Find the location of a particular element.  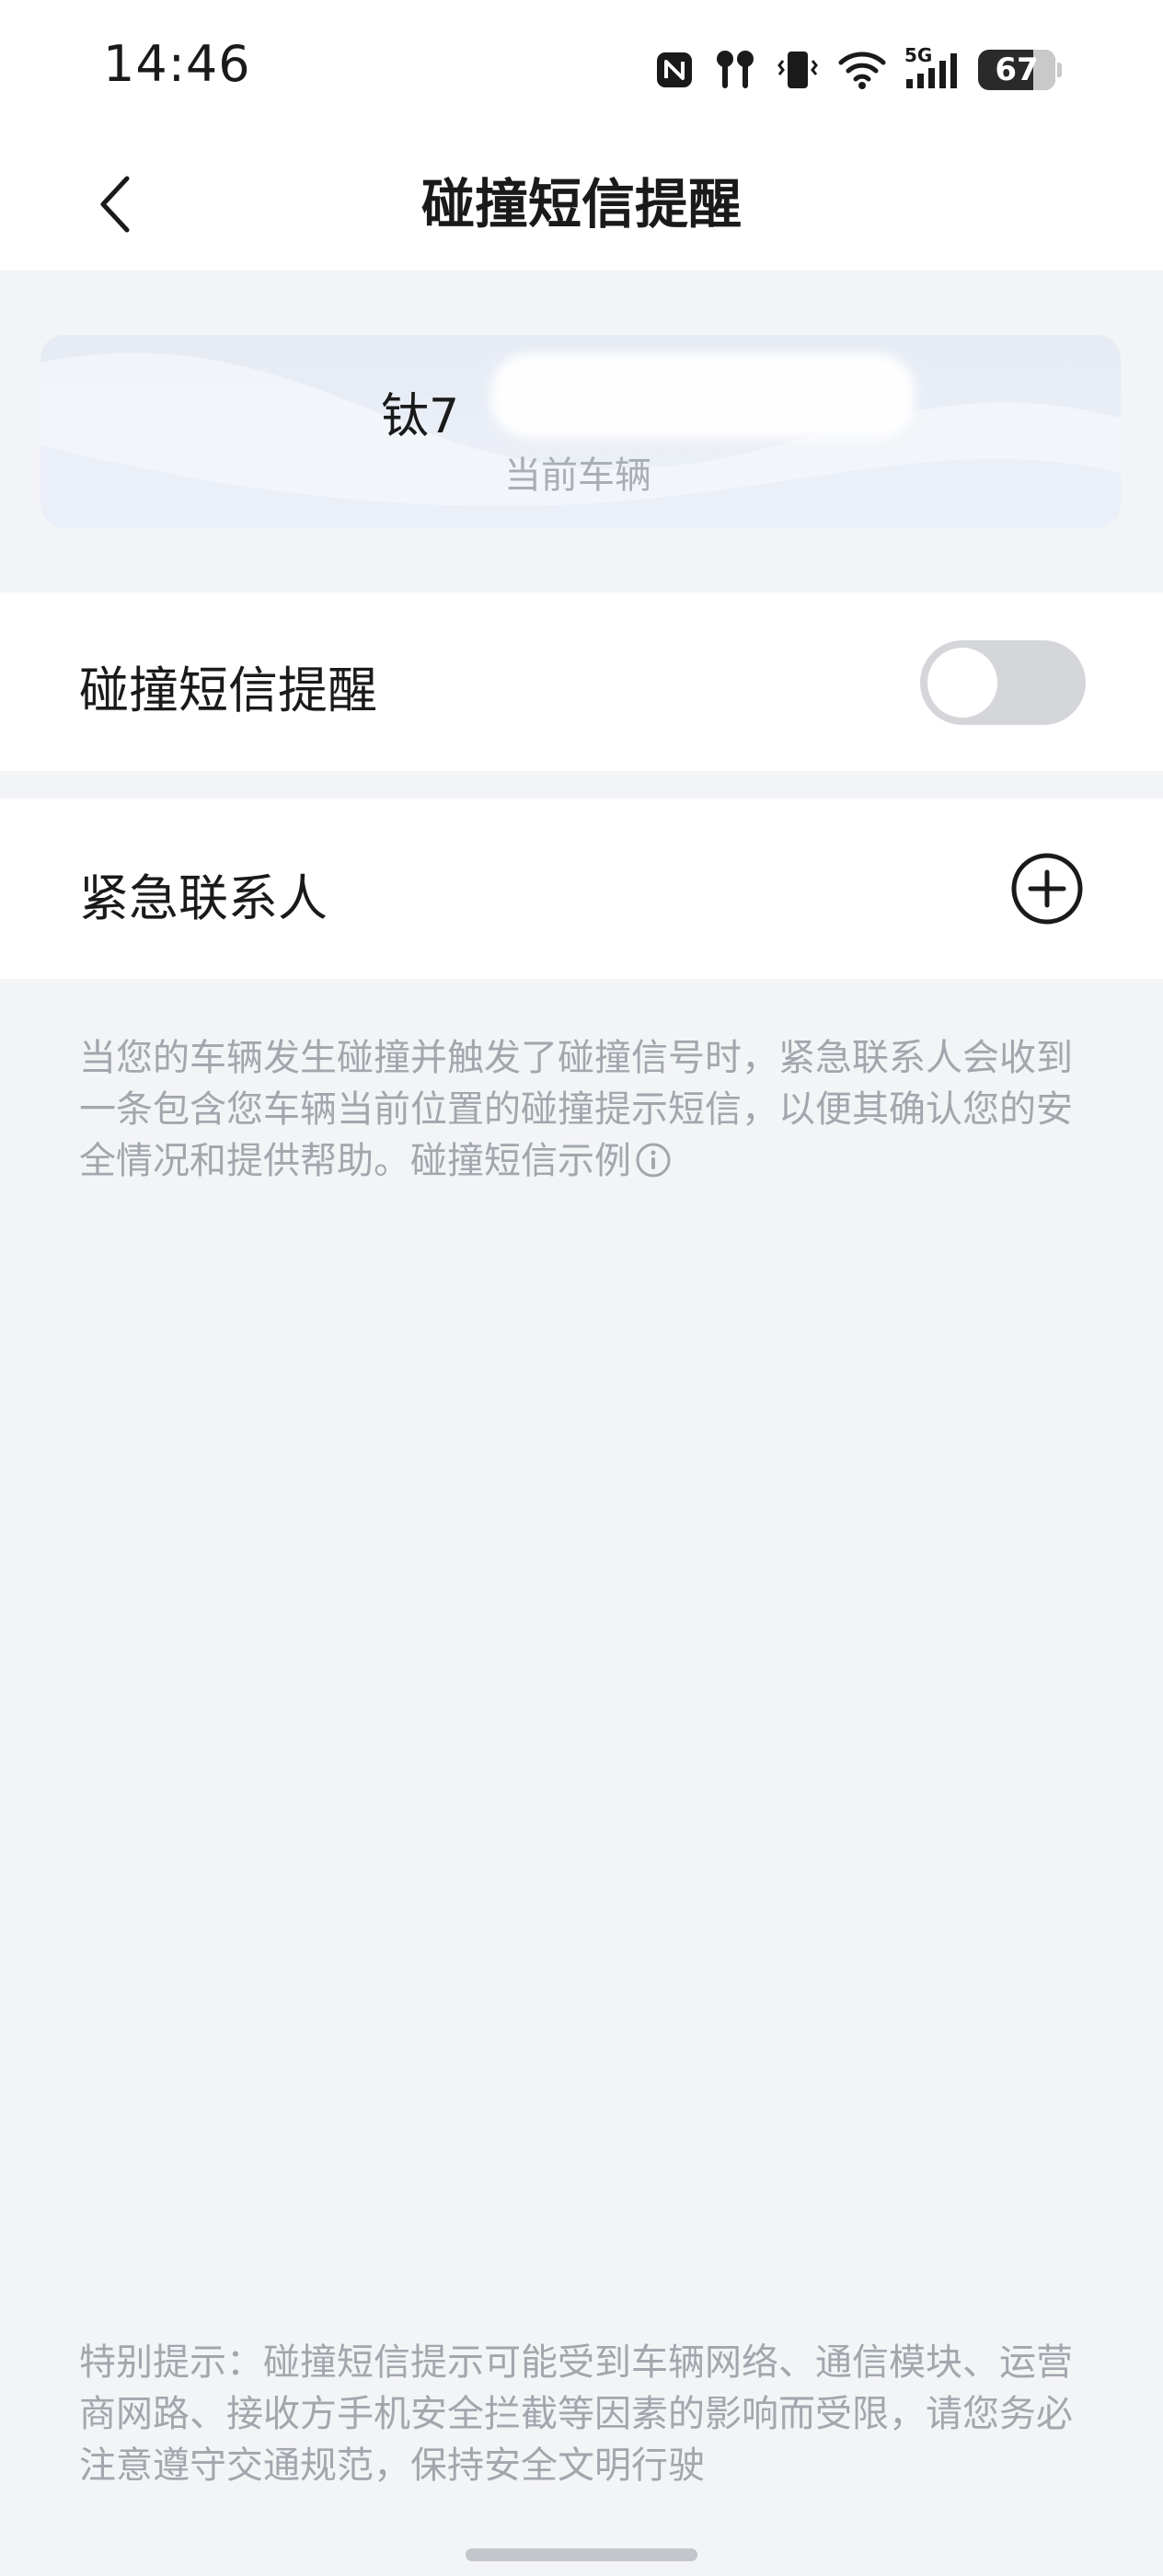

status-icons: 5G 67 is located at coordinates (858, 70).